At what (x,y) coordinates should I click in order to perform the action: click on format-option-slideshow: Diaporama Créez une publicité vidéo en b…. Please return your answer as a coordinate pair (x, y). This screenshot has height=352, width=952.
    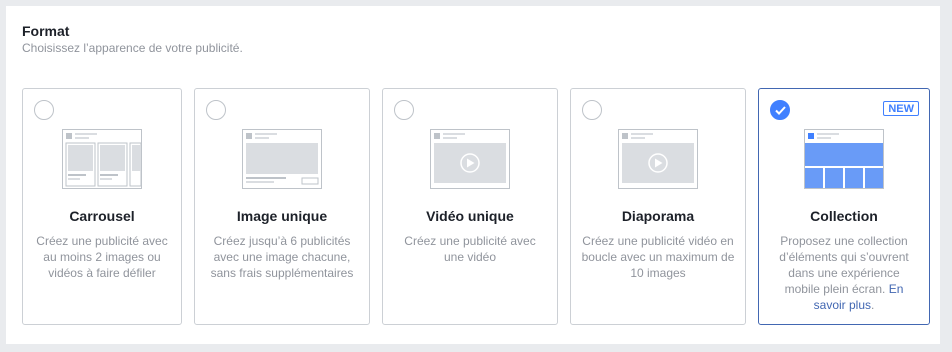
    Looking at the image, I should click on (658, 206).